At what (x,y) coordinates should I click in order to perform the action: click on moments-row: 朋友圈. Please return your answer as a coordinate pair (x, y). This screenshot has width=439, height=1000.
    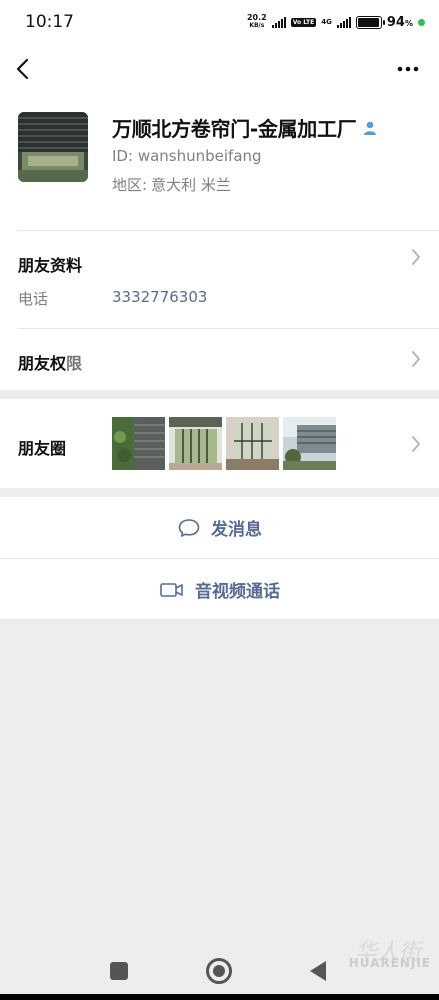
    Looking at the image, I should click on (219, 443).